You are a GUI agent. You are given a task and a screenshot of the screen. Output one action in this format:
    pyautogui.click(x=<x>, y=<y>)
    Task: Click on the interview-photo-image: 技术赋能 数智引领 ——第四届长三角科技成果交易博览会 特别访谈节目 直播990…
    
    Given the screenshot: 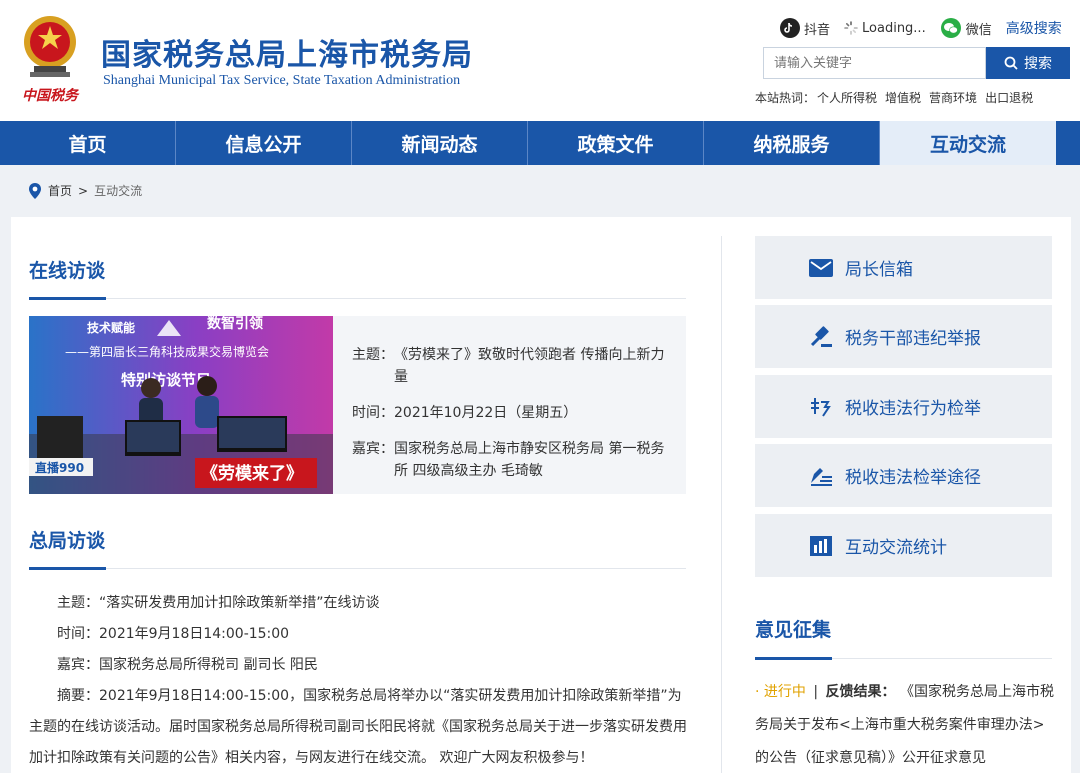 What is the action you would take?
    pyautogui.click(x=181, y=405)
    